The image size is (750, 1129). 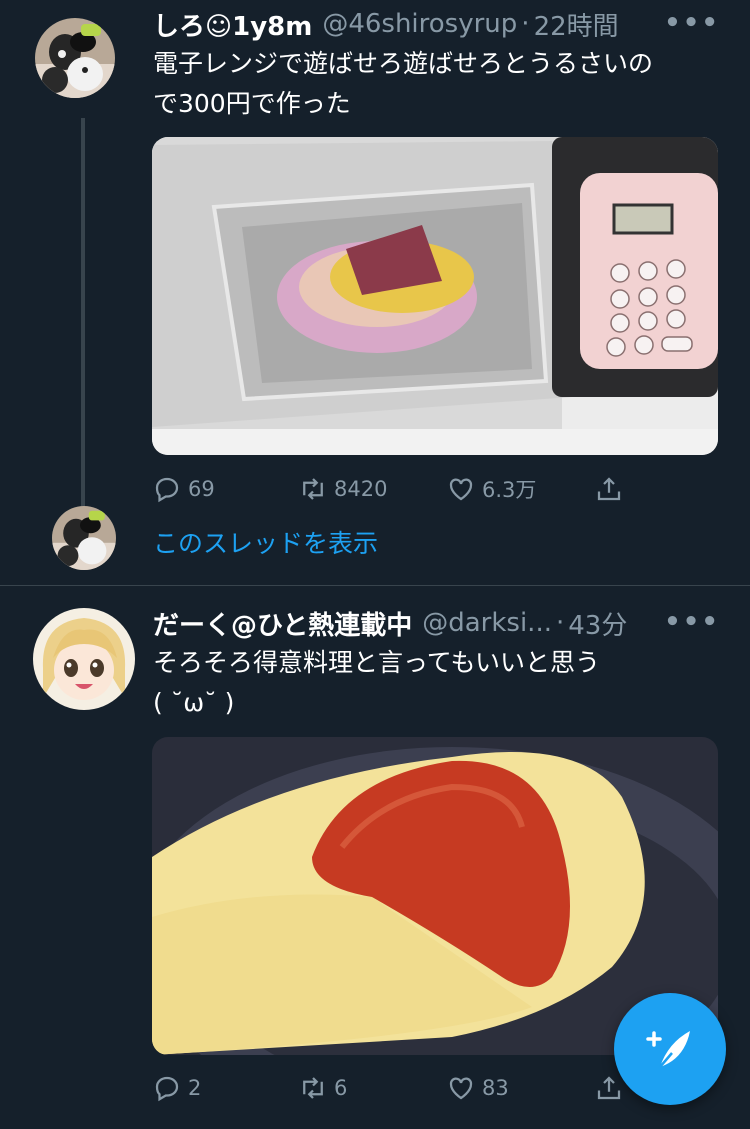 What do you see at coordinates (509, 490) in the screenshot?
I see `like-count: 6.3万` at bounding box center [509, 490].